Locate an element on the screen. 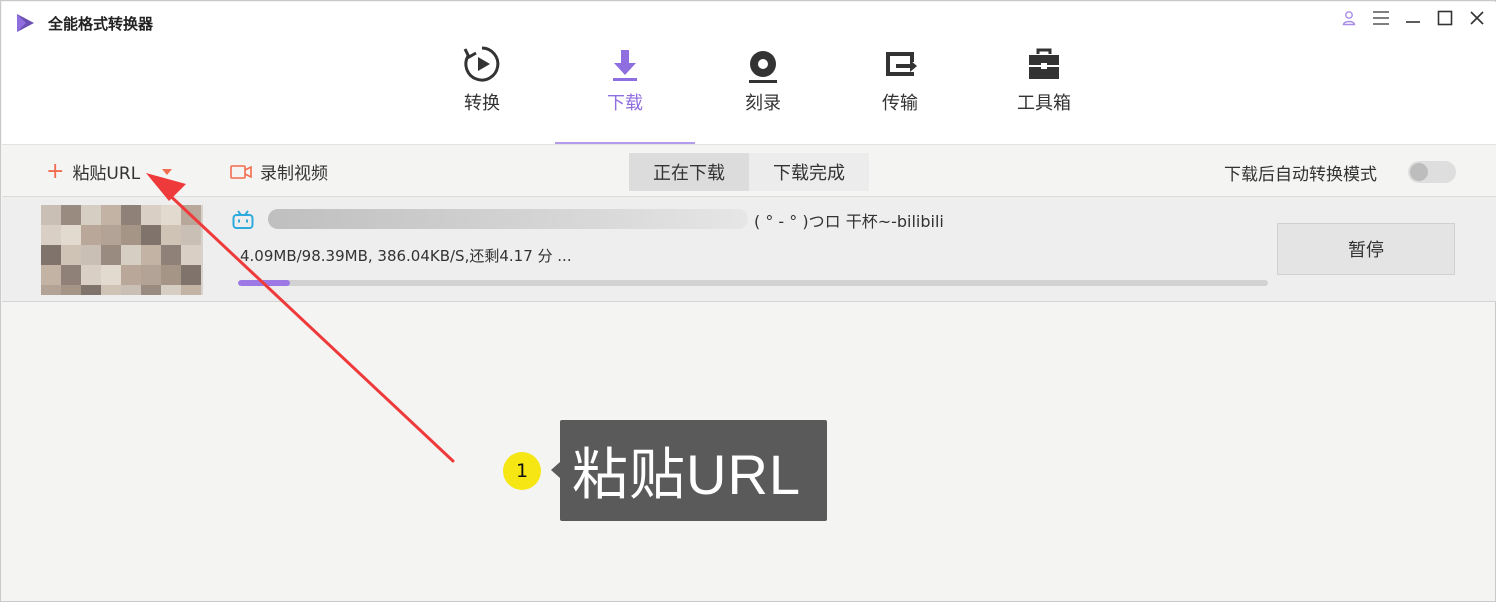 This screenshot has height=602, width=1496. app-logo-icon is located at coordinates (25, 23).